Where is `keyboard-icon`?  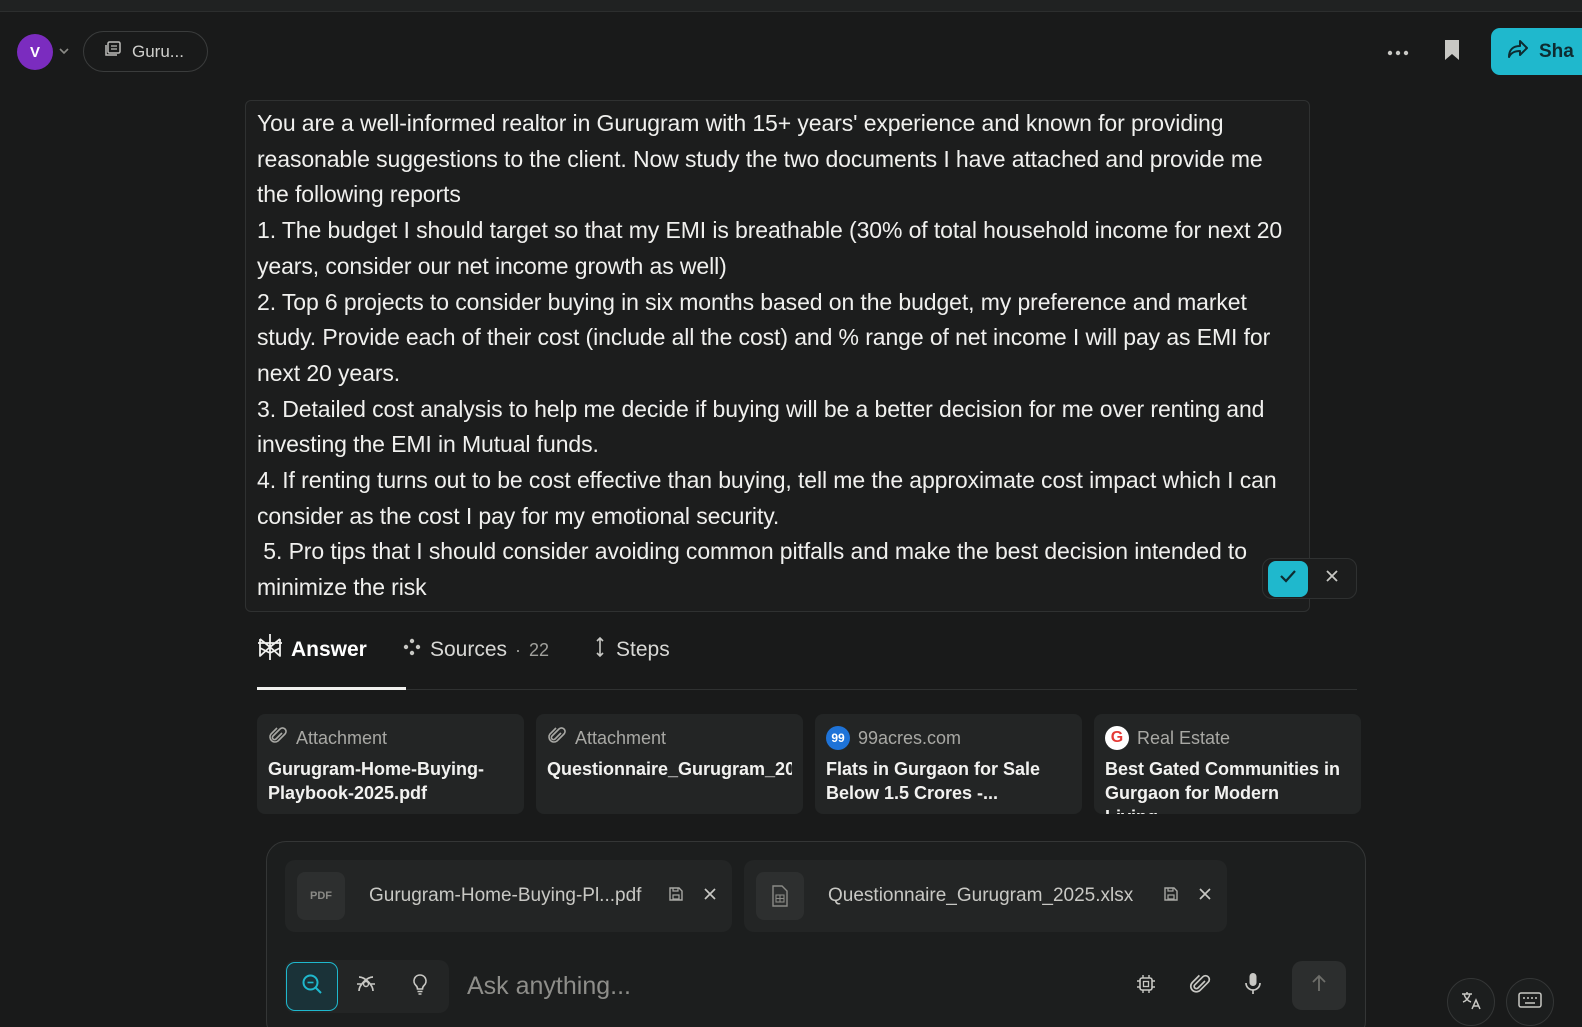 keyboard-icon is located at coordinates (1530, 1002).